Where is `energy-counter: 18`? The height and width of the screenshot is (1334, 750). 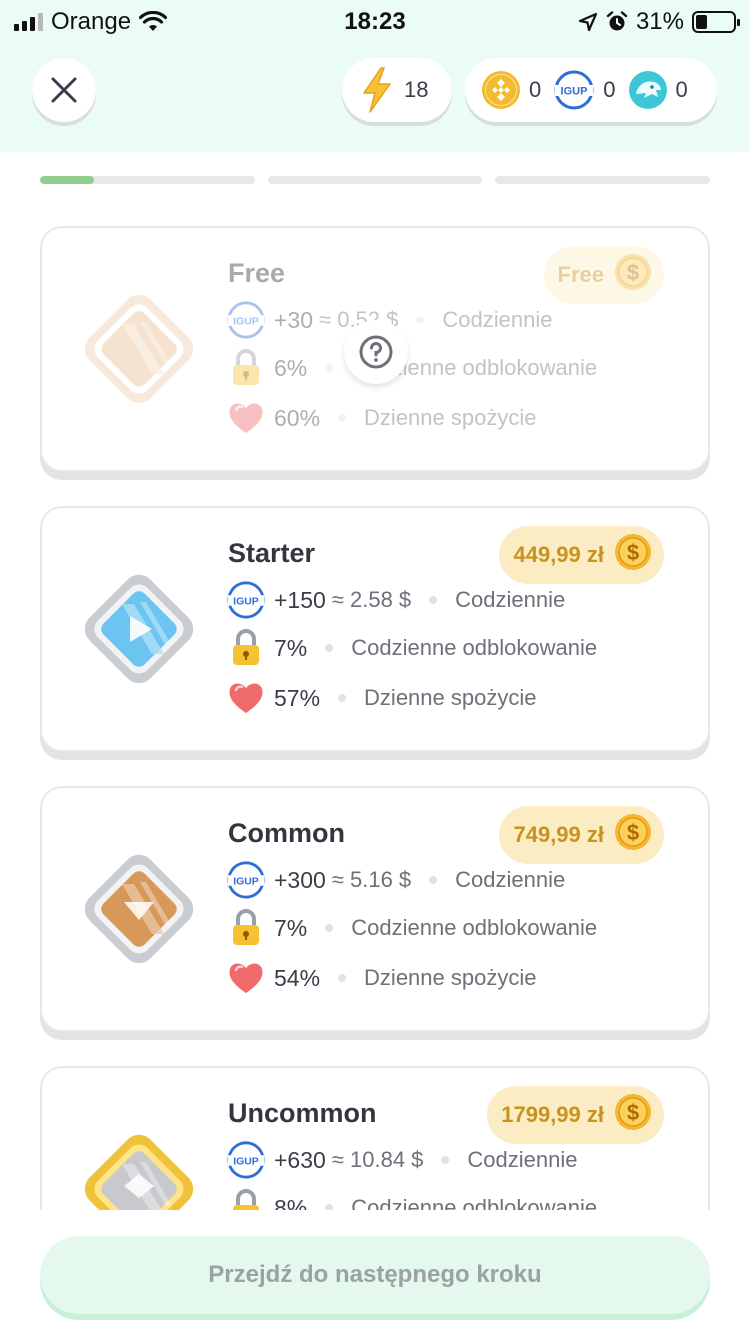 energy-counter: 18 is located at coordinates (397, 90).